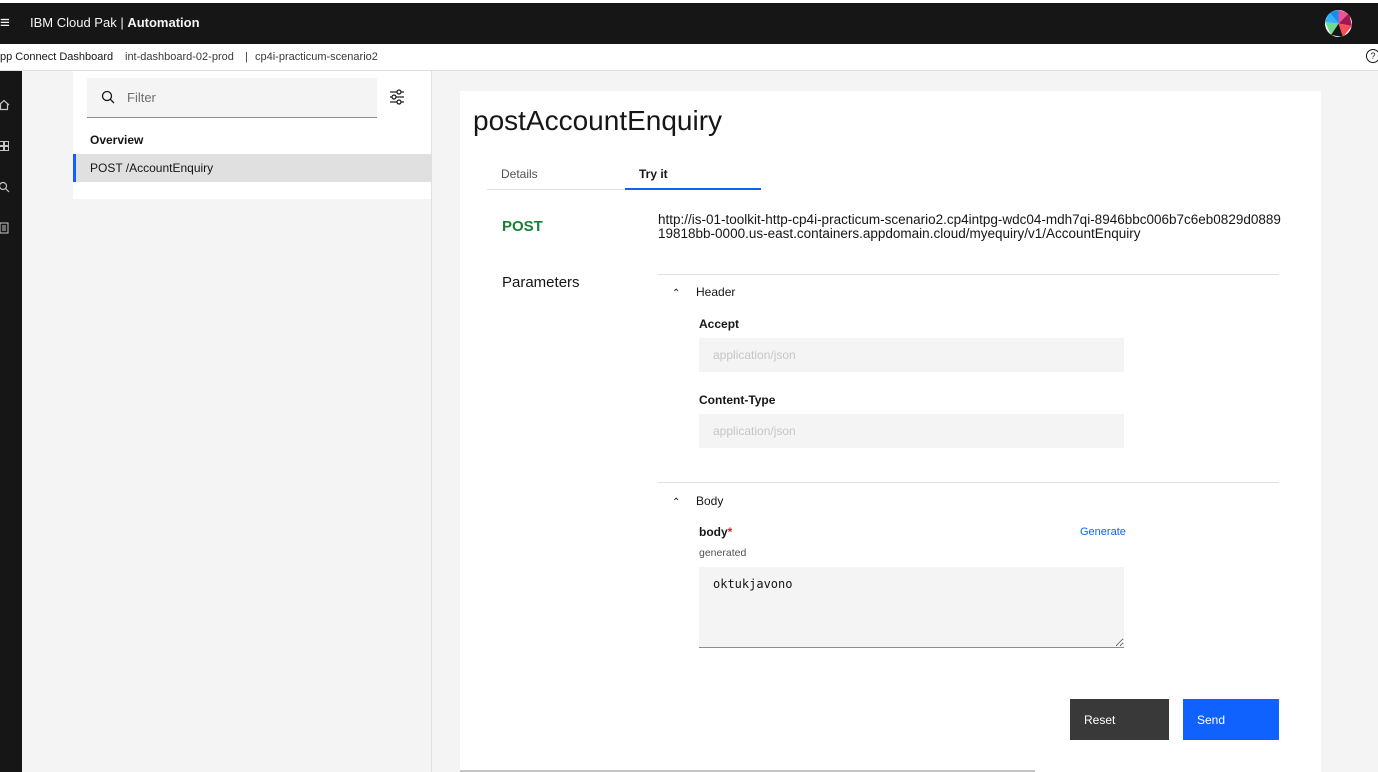 Image resolution: width=1378 pixels, height=772 pixels. What do you see at coordinates (79, 22) in the screenshot?
I see `brand-prefix: IBM Cloud Pak |` at bounding box center [79, 22].